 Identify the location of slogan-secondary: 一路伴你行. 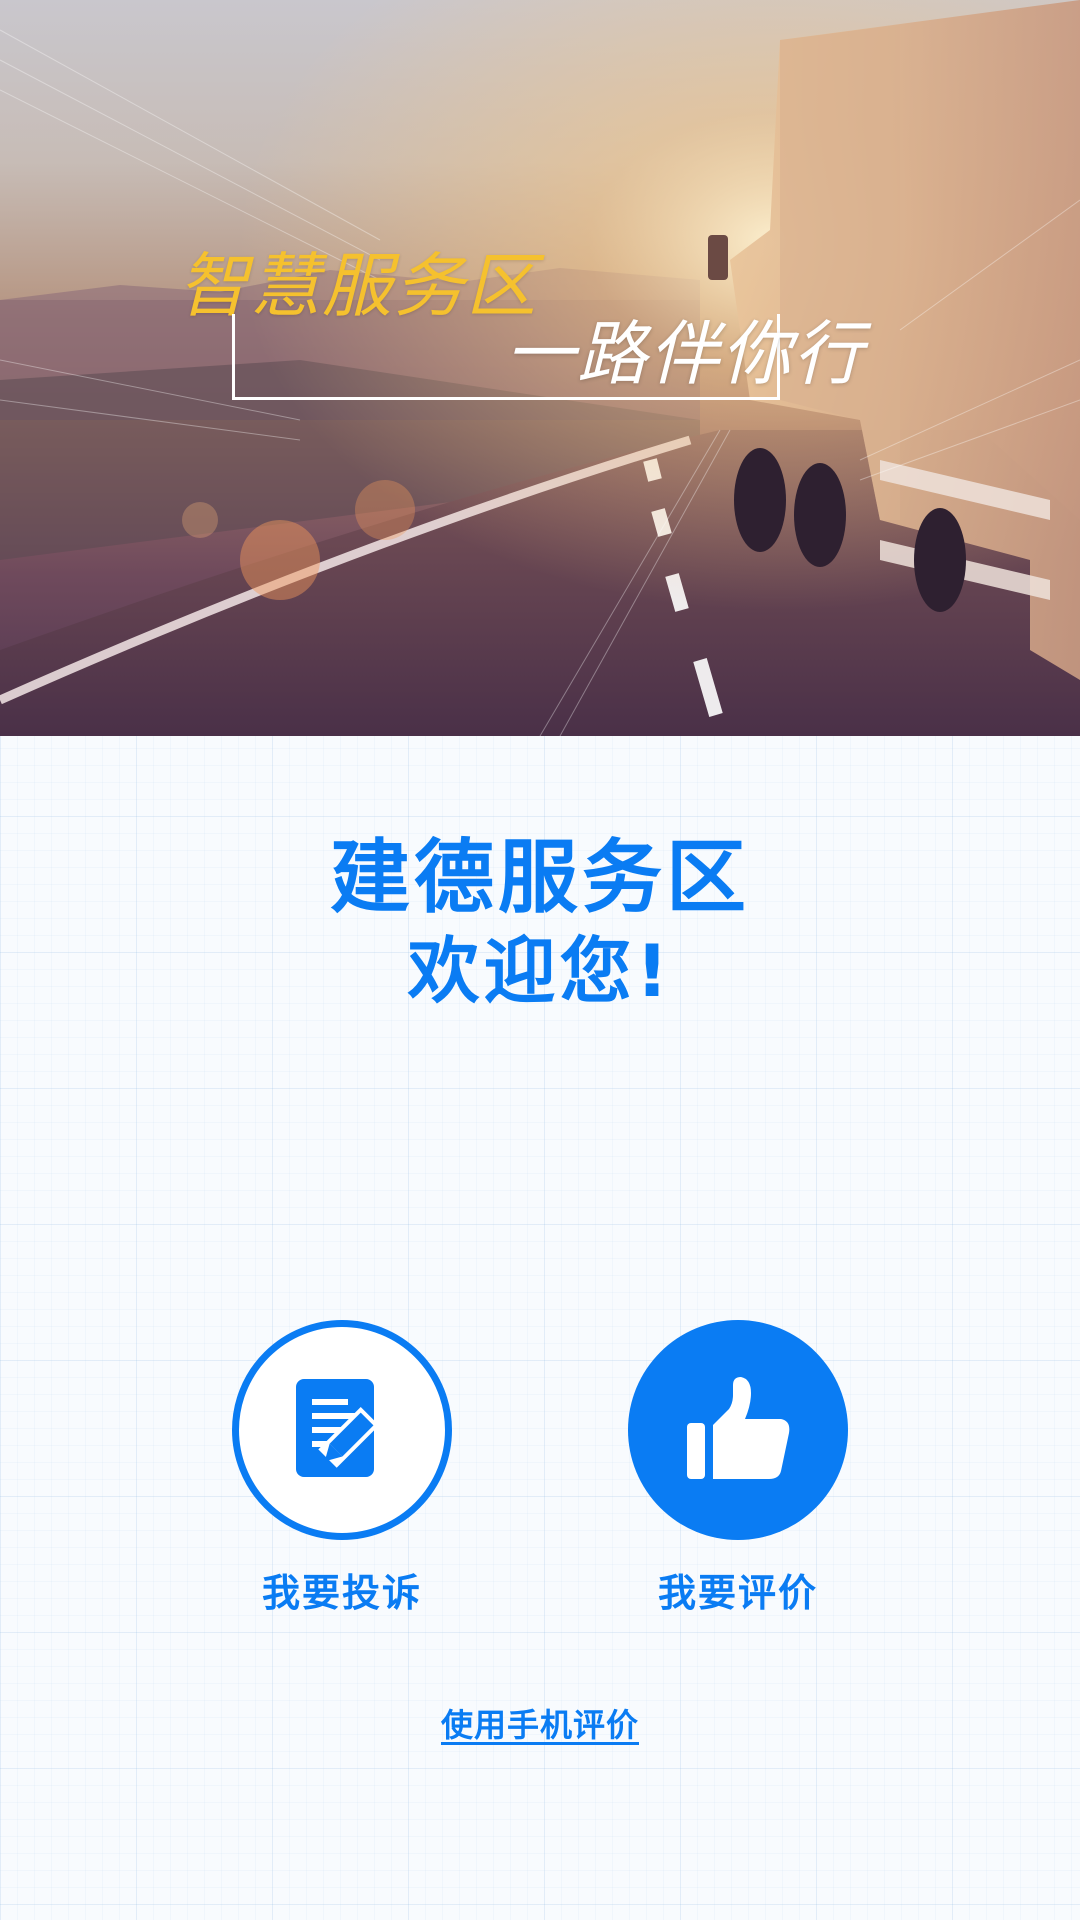
(685, 354).